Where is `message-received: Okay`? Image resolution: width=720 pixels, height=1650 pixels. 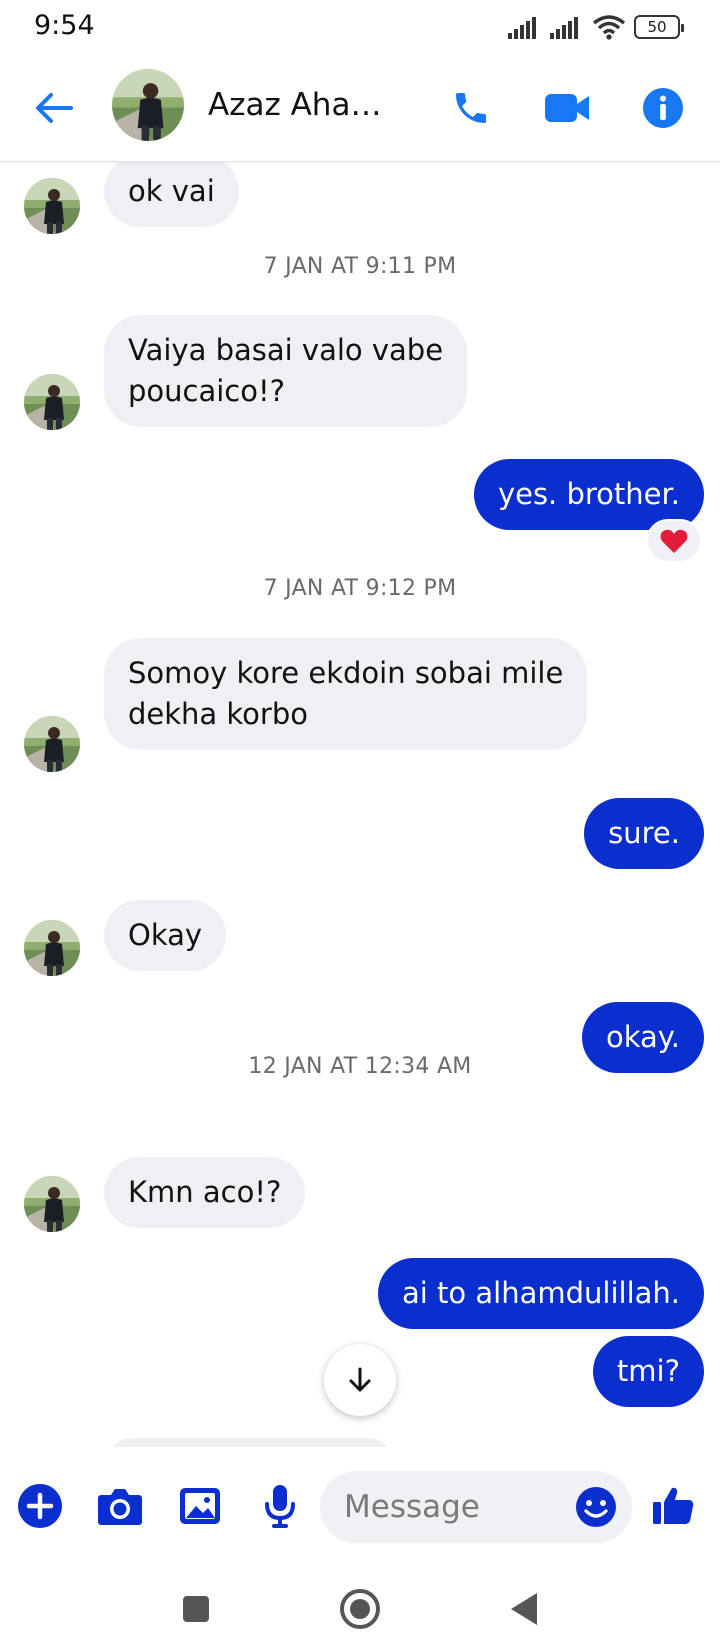 message-received: Okay is located at coordinates (165, 935).